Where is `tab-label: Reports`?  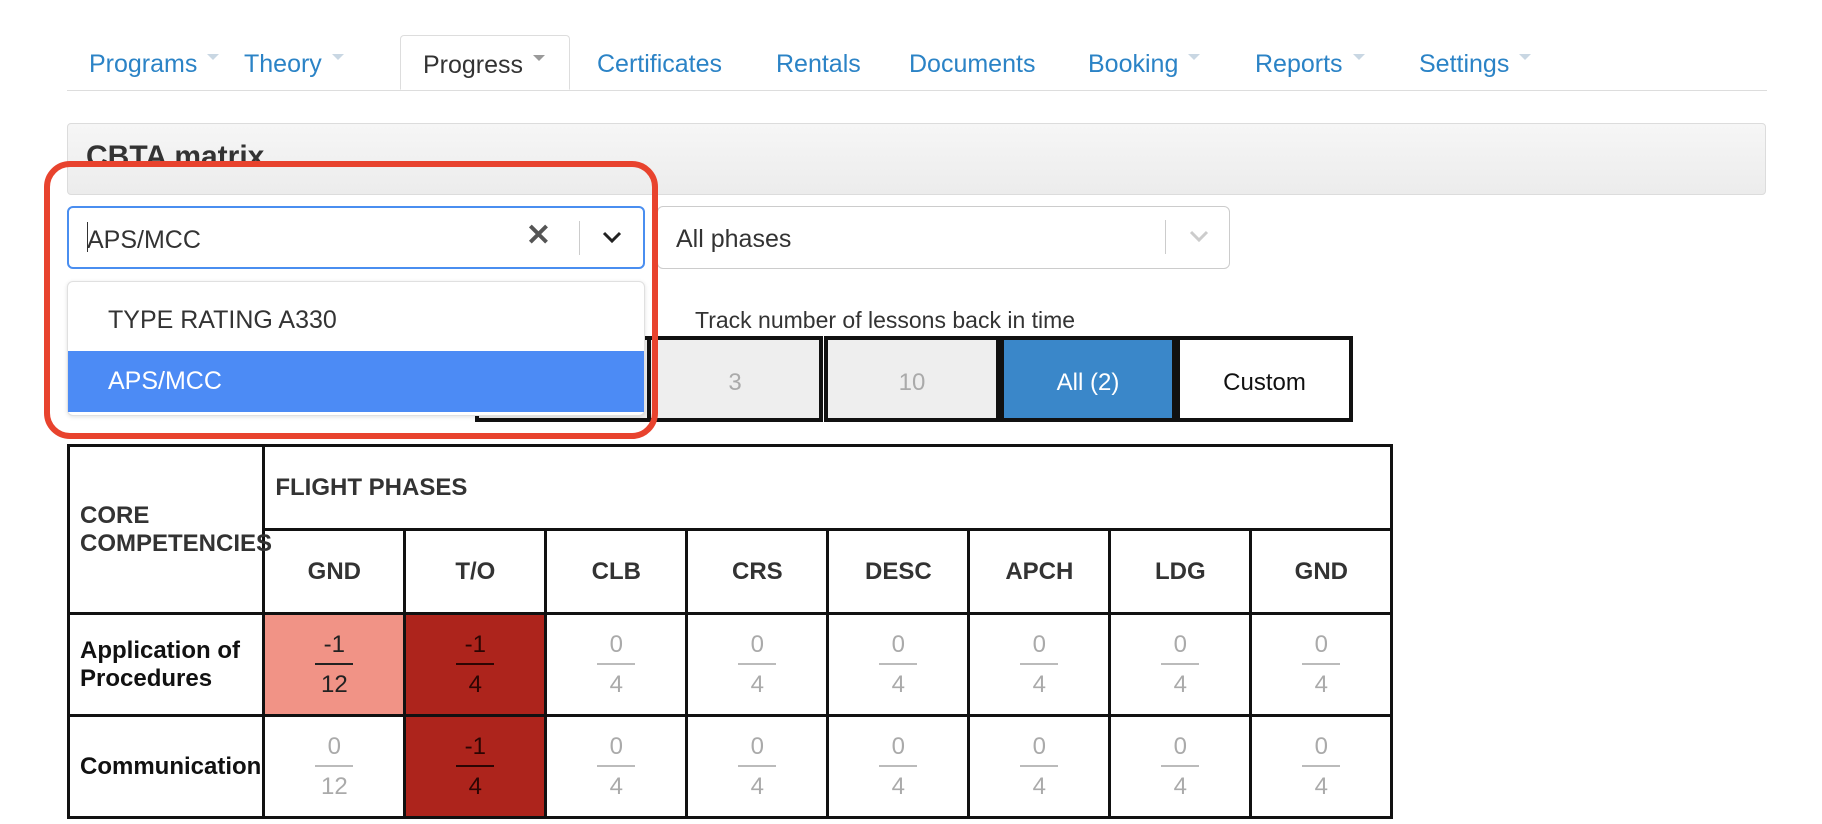 tab-label: Reports is located at coordinates (1299, 64).